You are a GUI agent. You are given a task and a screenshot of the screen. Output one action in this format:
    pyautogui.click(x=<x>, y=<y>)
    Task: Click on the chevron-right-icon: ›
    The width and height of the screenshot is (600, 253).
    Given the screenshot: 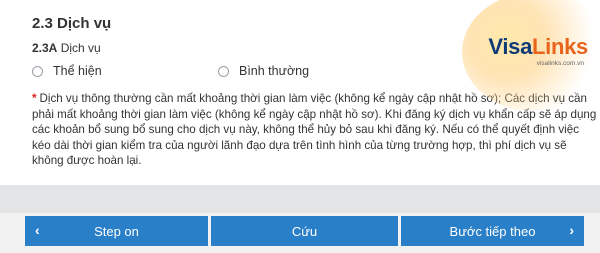 What is the action you would take?
    pyautogui.click(x=571, y=230)
    